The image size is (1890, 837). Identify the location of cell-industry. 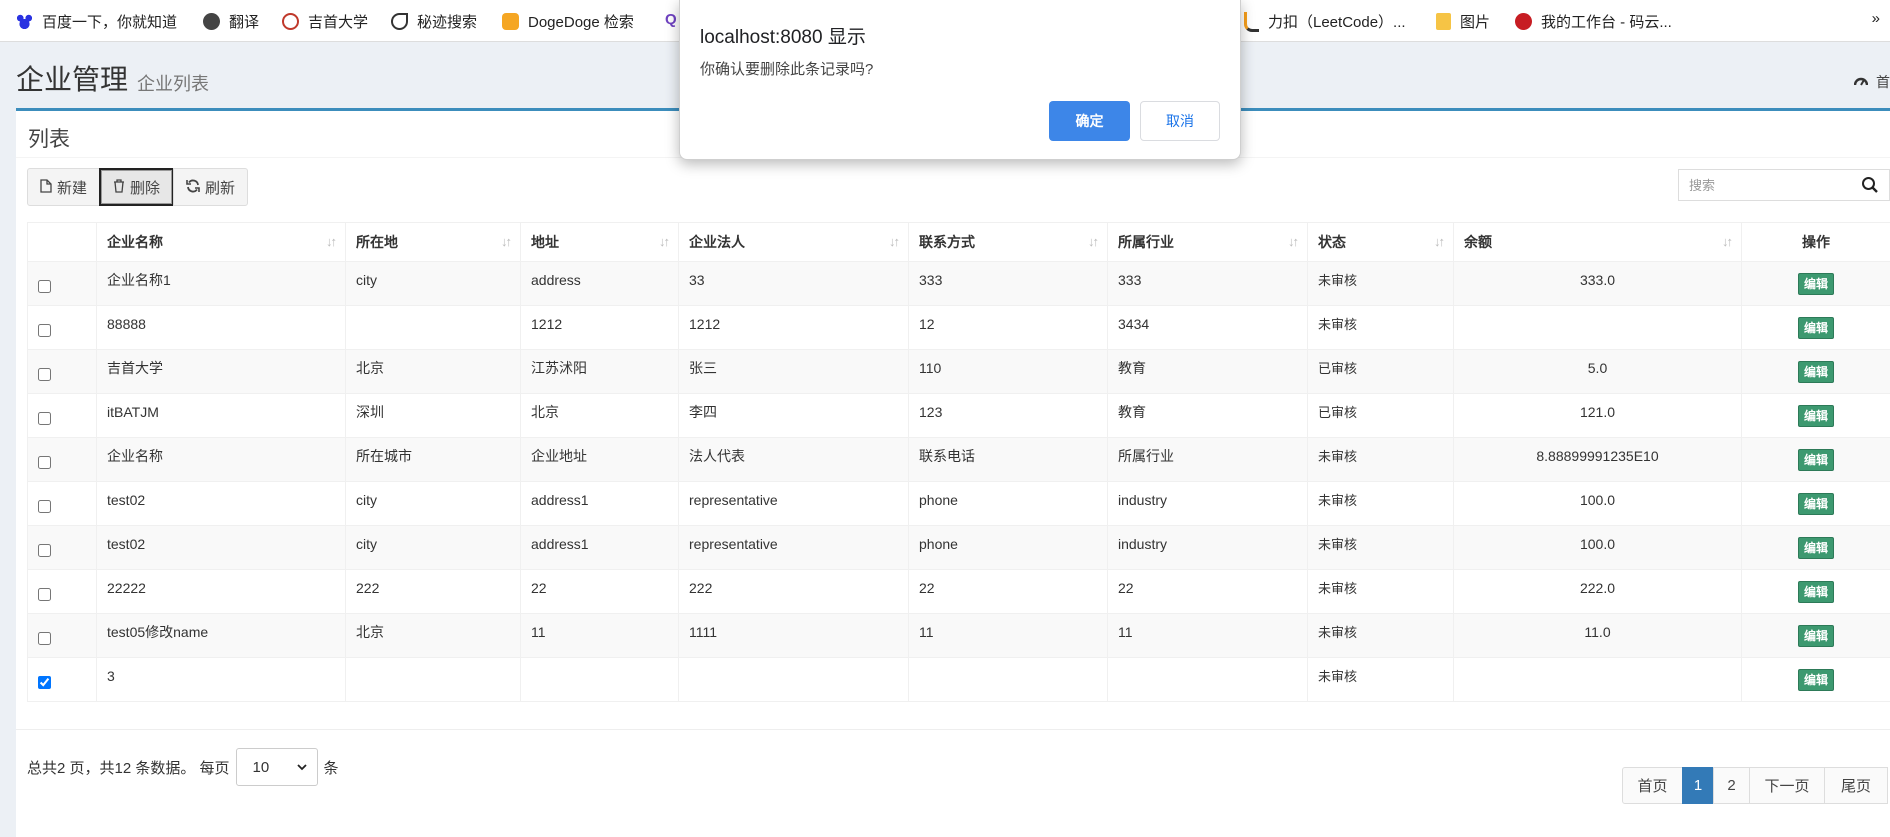
(1207, 679).